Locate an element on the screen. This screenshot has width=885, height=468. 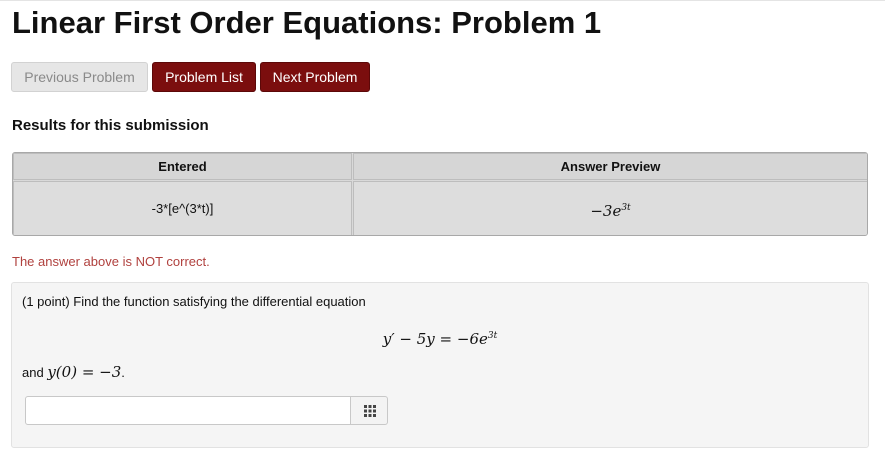
answer-preview-column-header: Answer Preview is located at coordinates (610, 166).